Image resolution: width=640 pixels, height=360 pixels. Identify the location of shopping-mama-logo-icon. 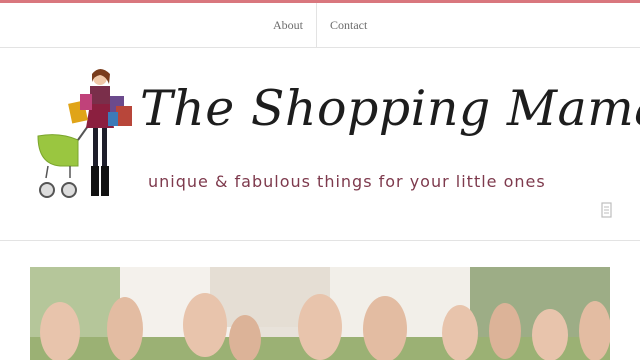
(85, 133).